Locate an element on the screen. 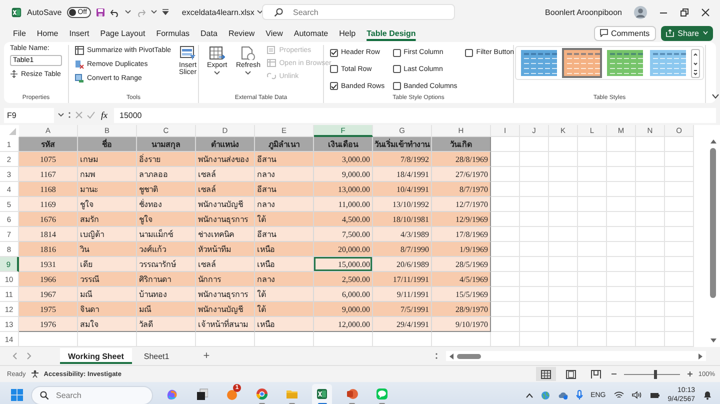 This screenshot has width=720, height=404. cloud-icon is located at coordinates (563, 395).